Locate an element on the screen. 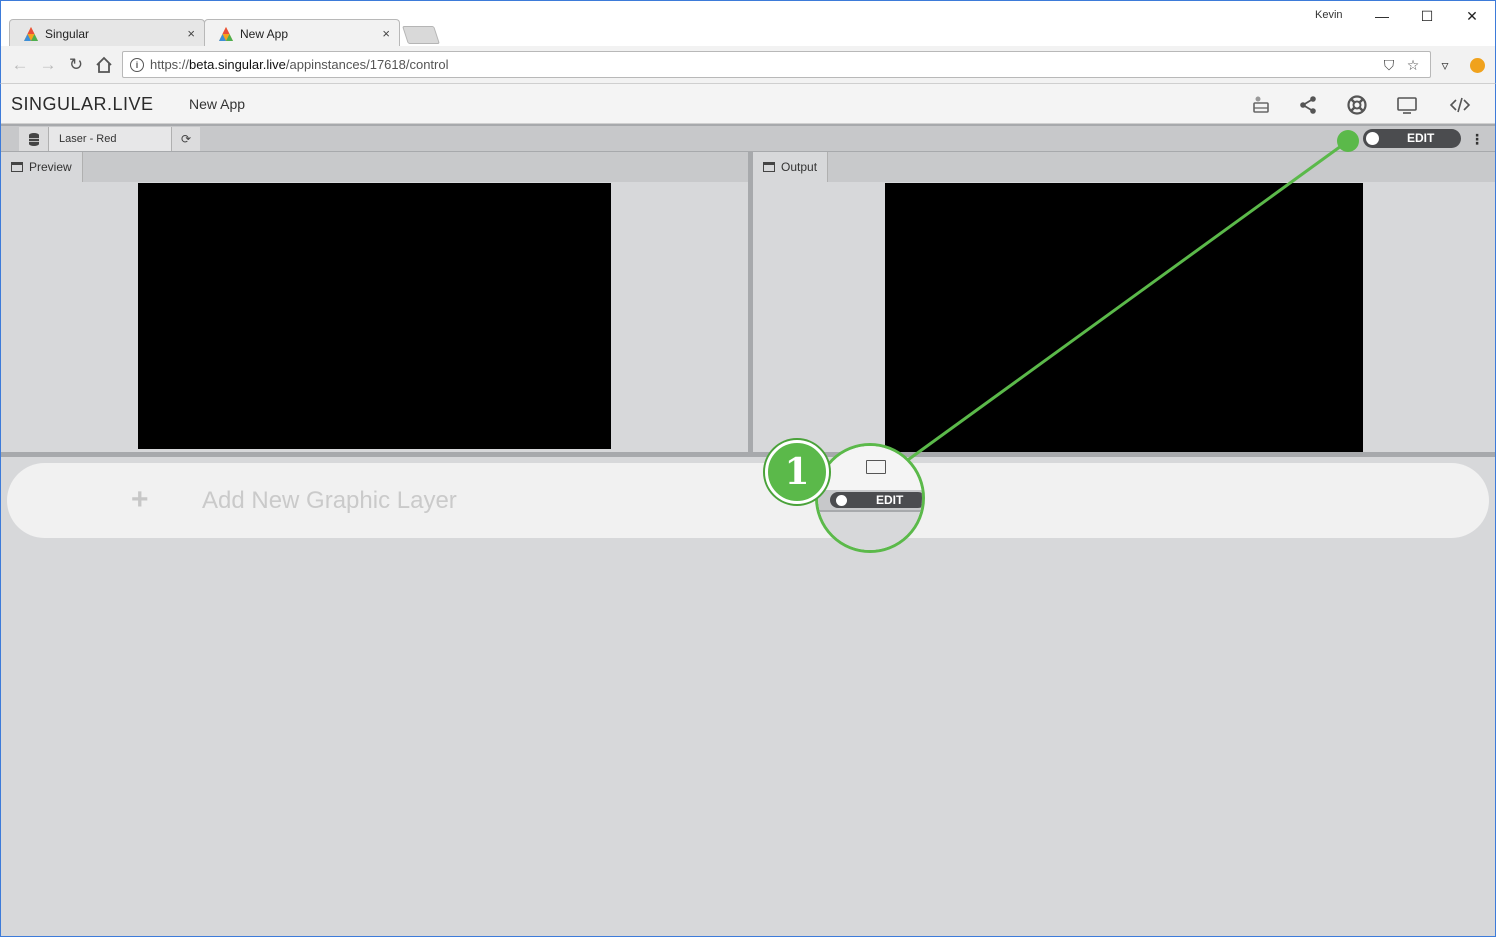 The height and width of the screenshot is (937, 1496). output-screen is located at coordinates (1124, 317).